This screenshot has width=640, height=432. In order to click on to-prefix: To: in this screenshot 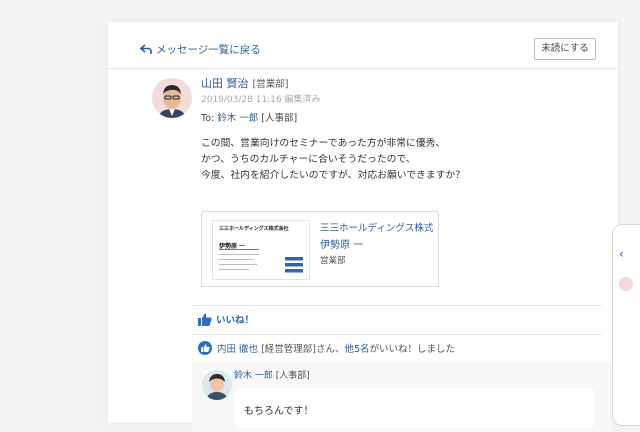, I will do `click(209, 118)`.